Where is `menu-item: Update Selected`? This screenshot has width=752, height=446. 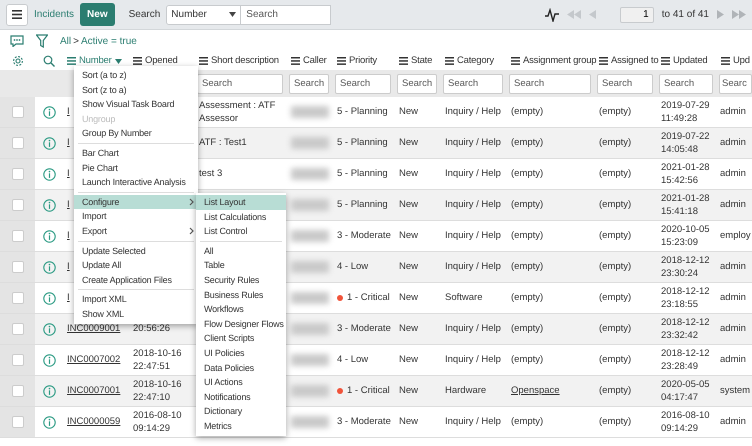
menu-item: Update Selected is located at coordinates (136, 251).